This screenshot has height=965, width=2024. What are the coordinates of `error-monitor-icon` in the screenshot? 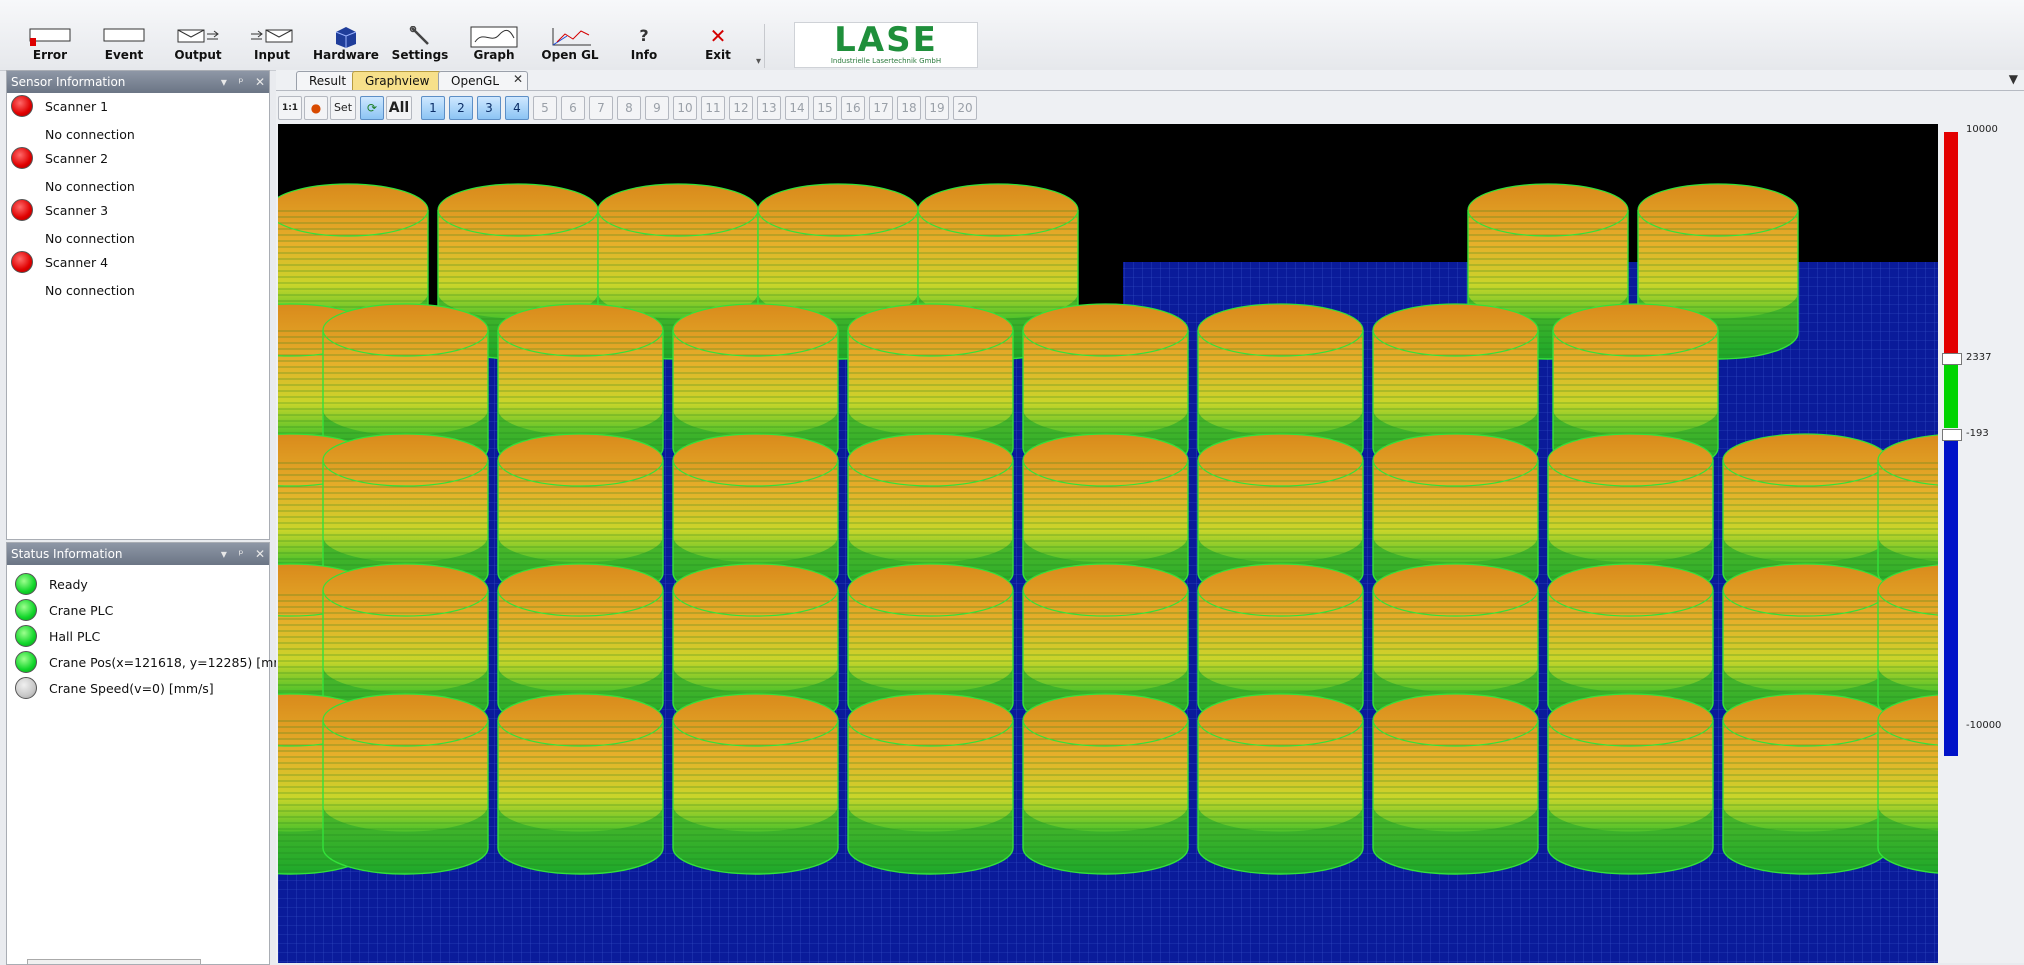 It's located at (50, 36).